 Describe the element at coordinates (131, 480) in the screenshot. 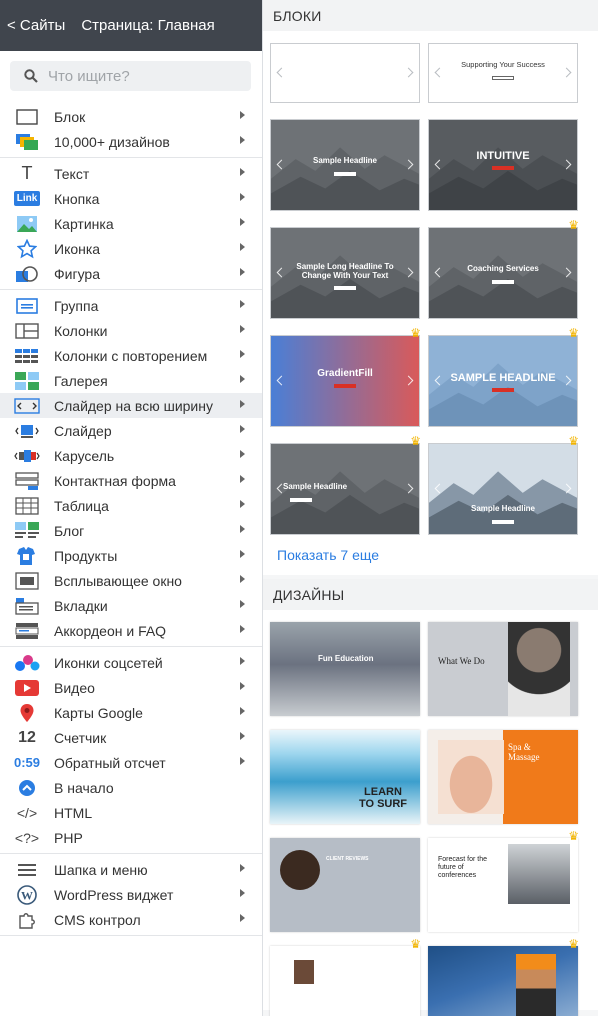

I see `menu-item-form: Контактная форма` at that location.